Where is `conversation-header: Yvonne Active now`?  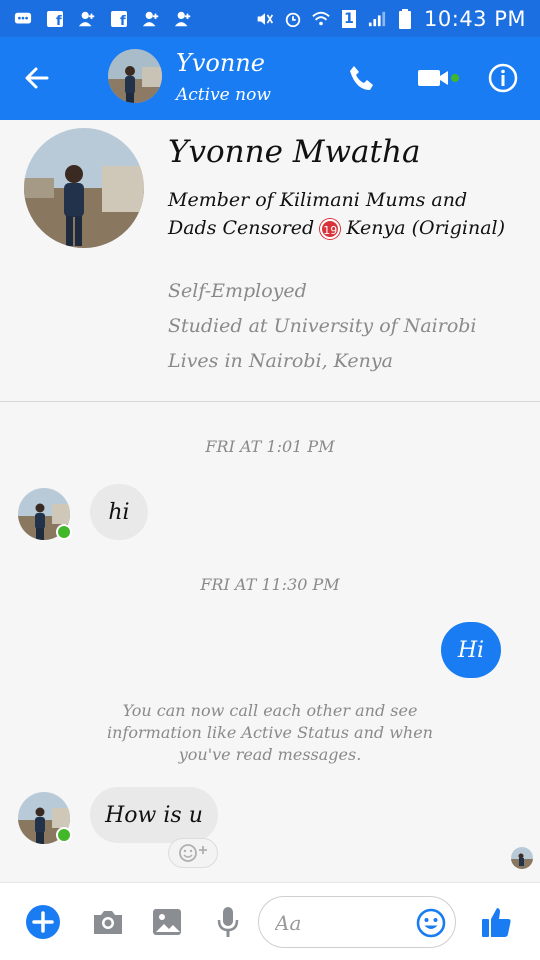
conversation-header: Yvonne Active now is located at coordinates (270, 78).